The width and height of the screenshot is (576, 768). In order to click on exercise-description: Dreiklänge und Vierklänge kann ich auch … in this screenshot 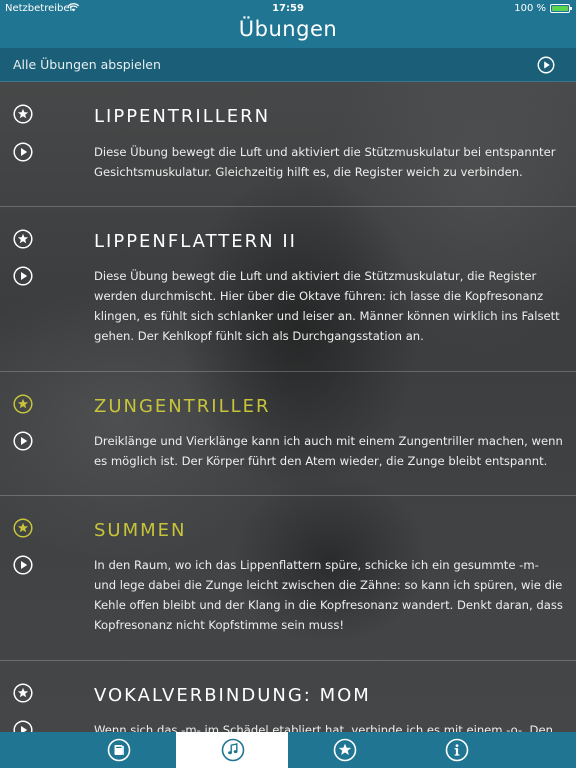, I will do `click(328, 451)`.